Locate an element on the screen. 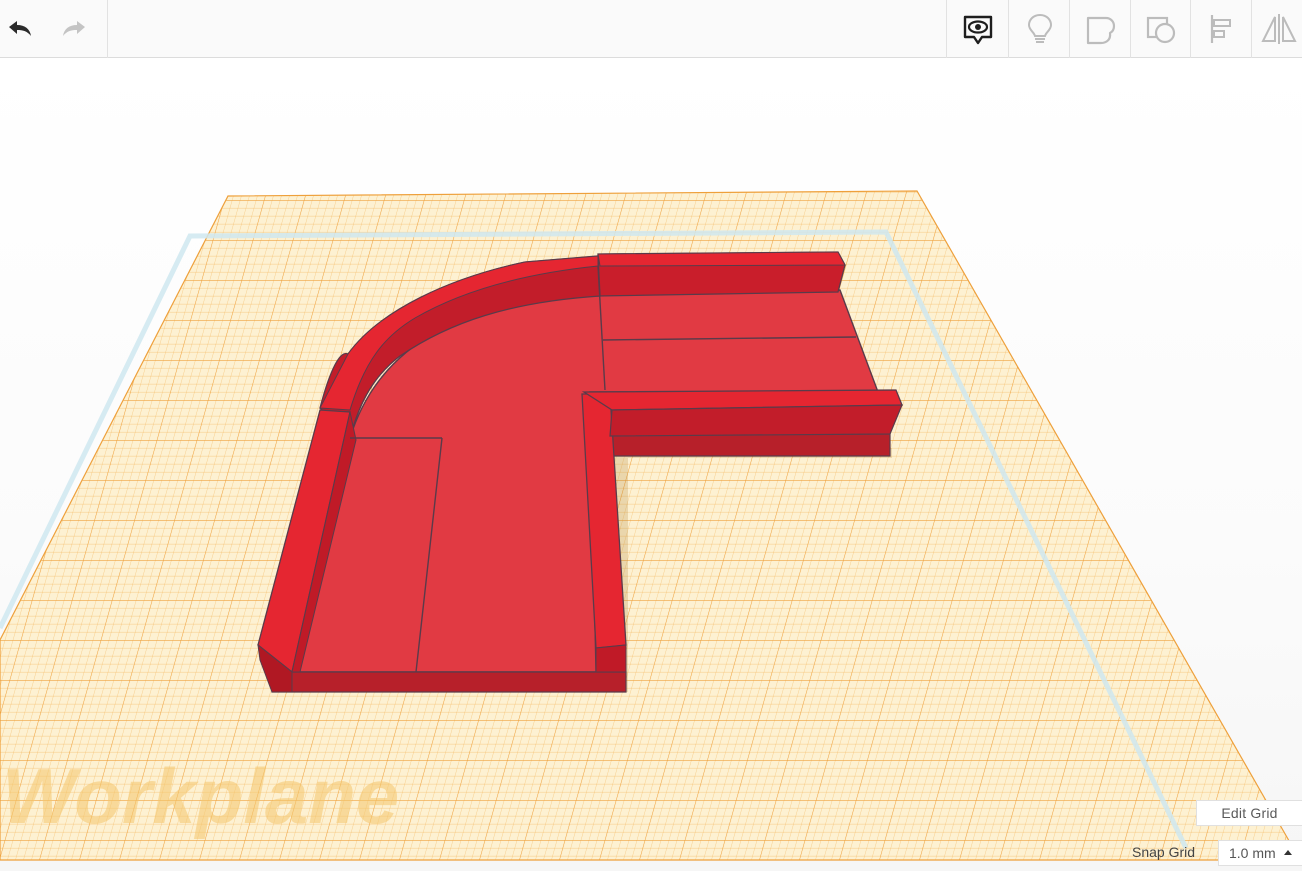 The height and width of the screenshot is (871, 1302). caret-up-icon is located at coordinates (1288, 852).